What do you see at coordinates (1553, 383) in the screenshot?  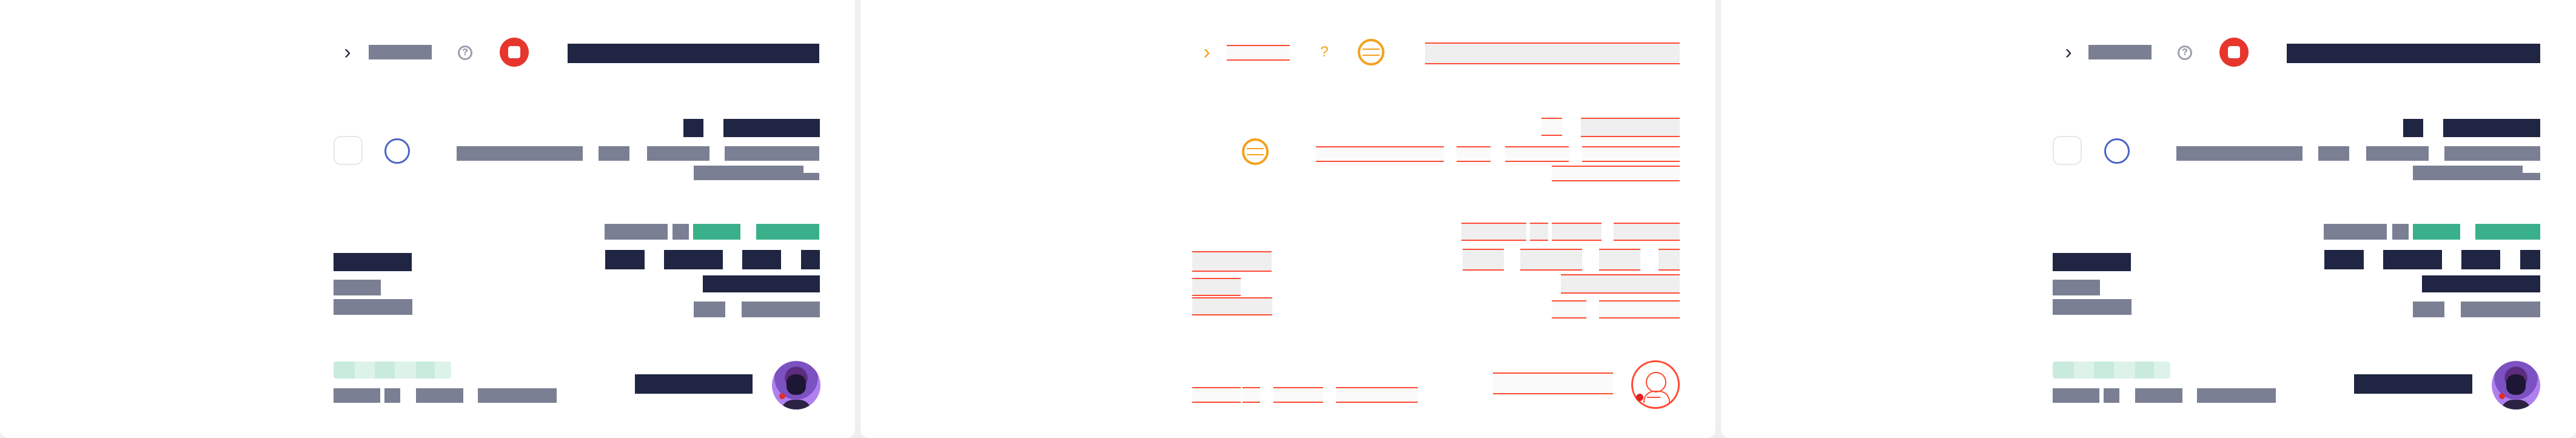 I see `footer-action-outline` at bounding box center [1553, 383].